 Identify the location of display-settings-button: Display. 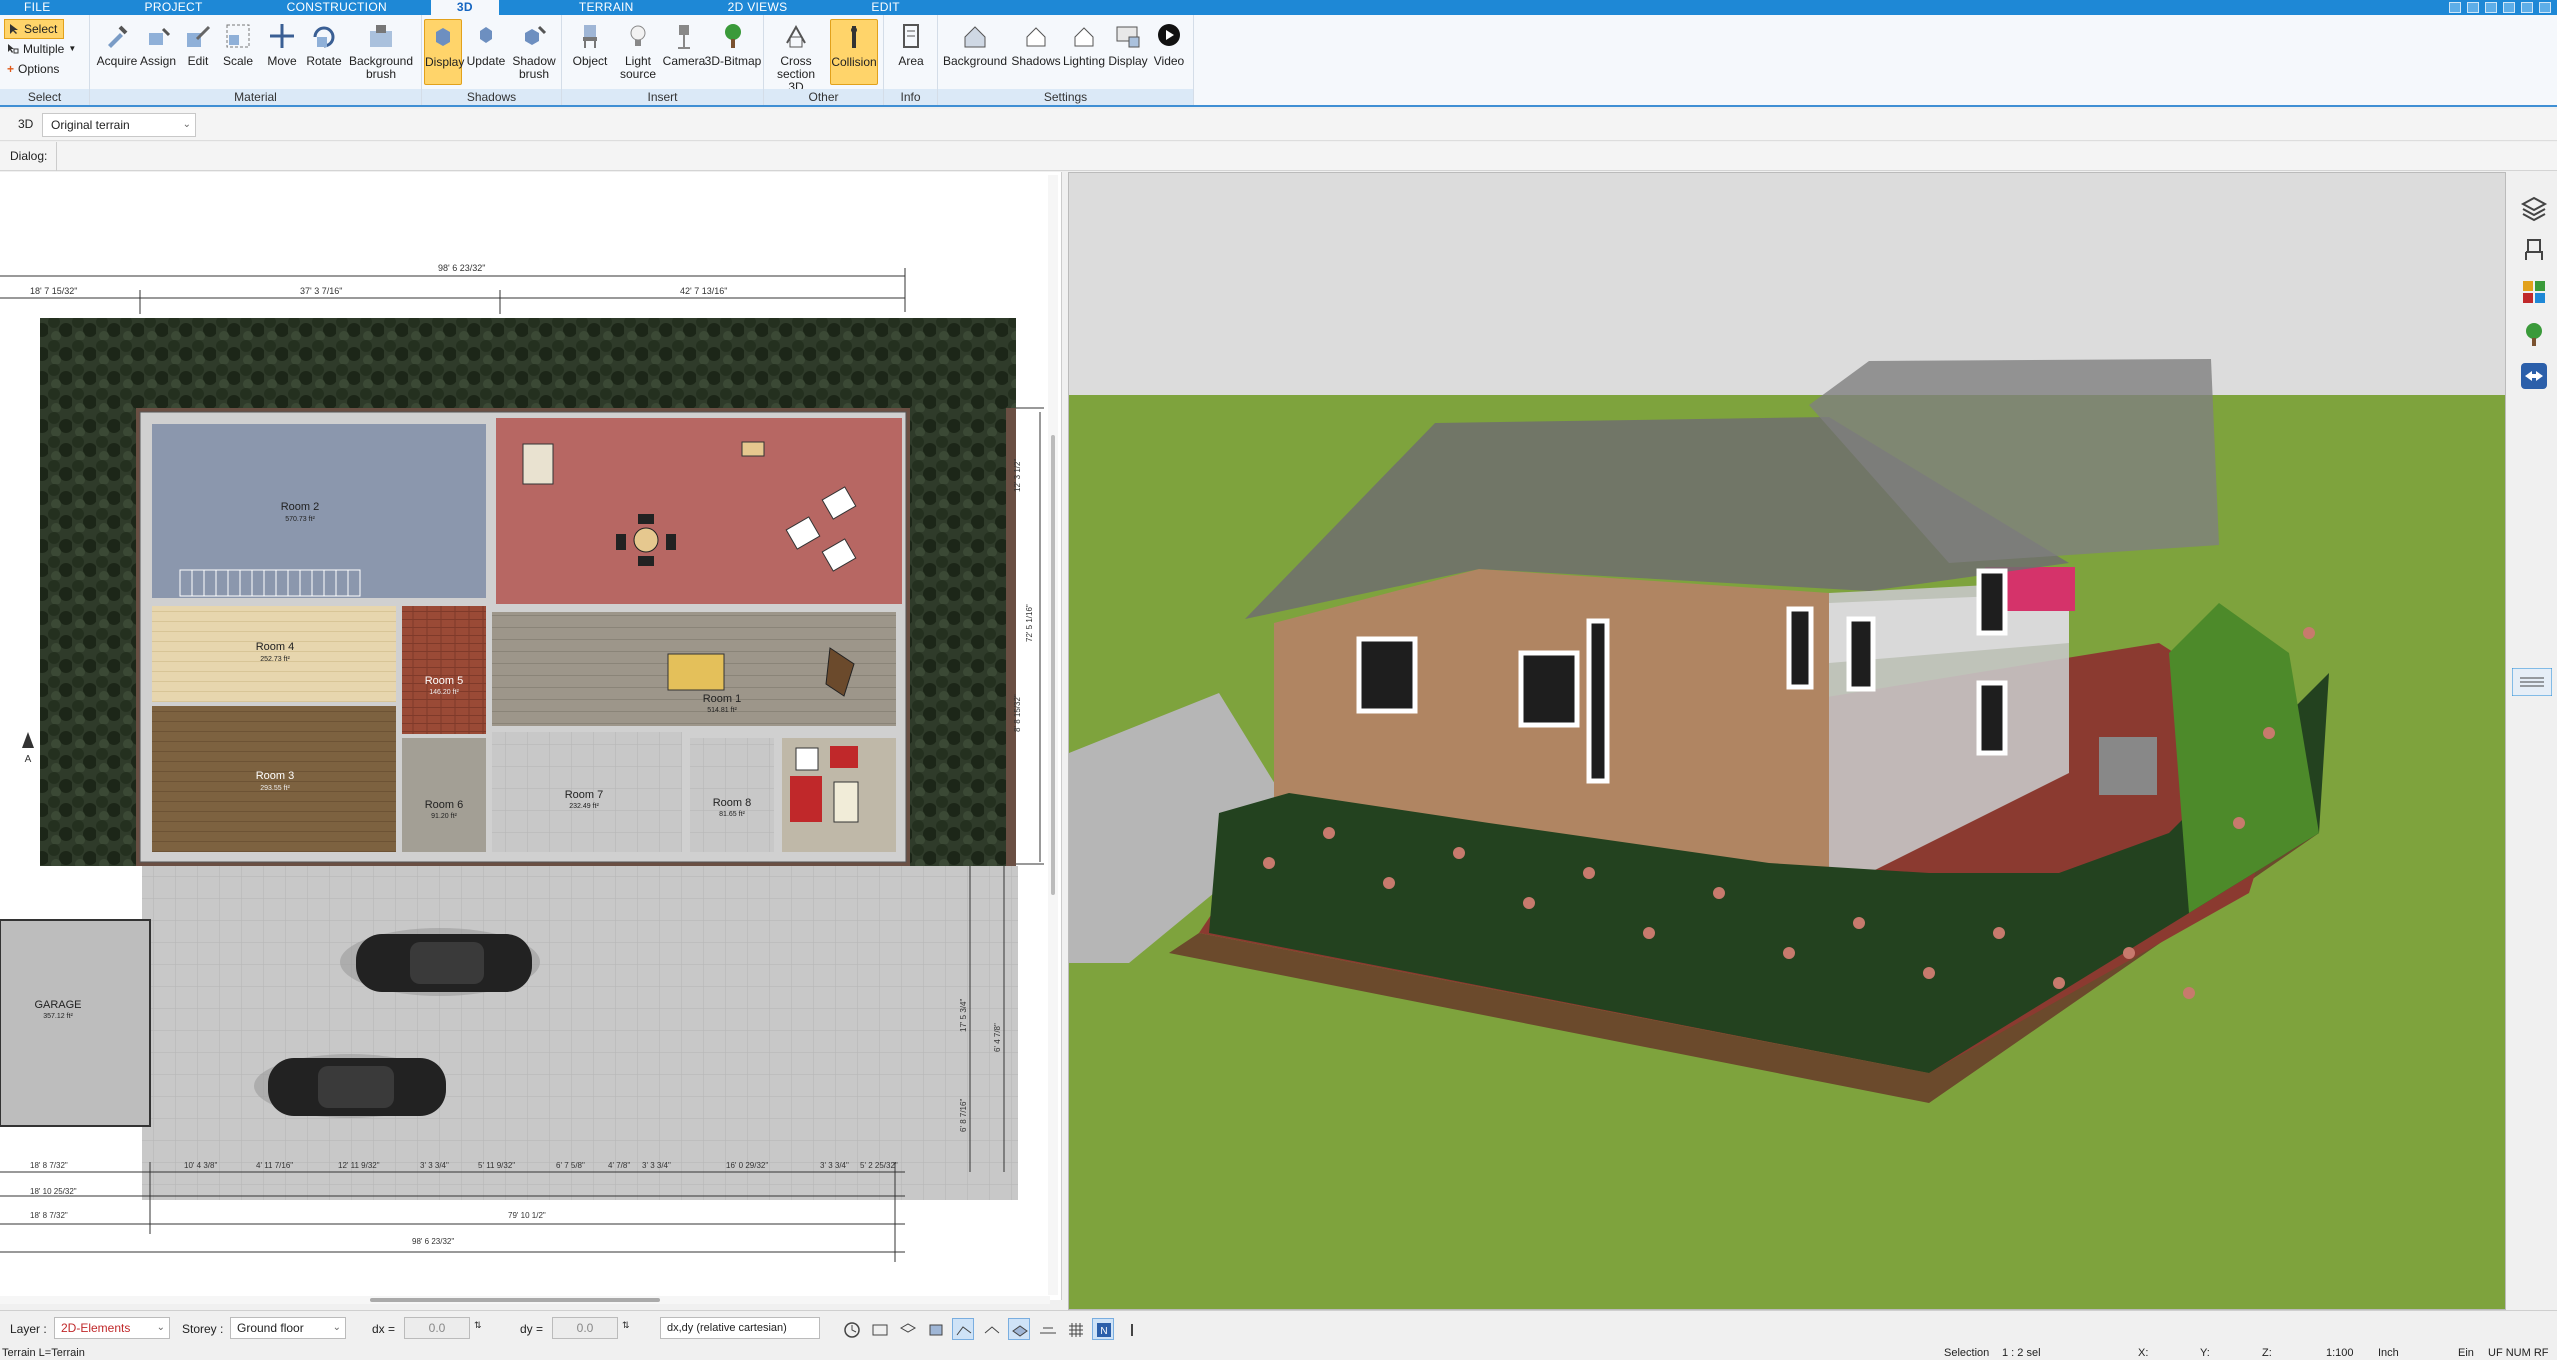
(1128, 44).